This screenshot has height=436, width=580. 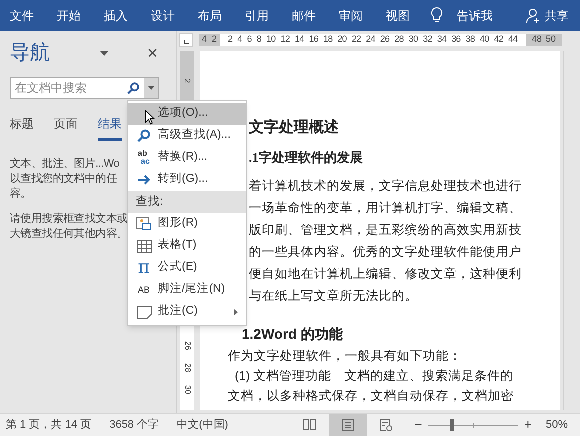 What do you see at coordinates (328, 39) in the screenshot?
I see `ruler-number: 18` at bounding box center [328, 39].